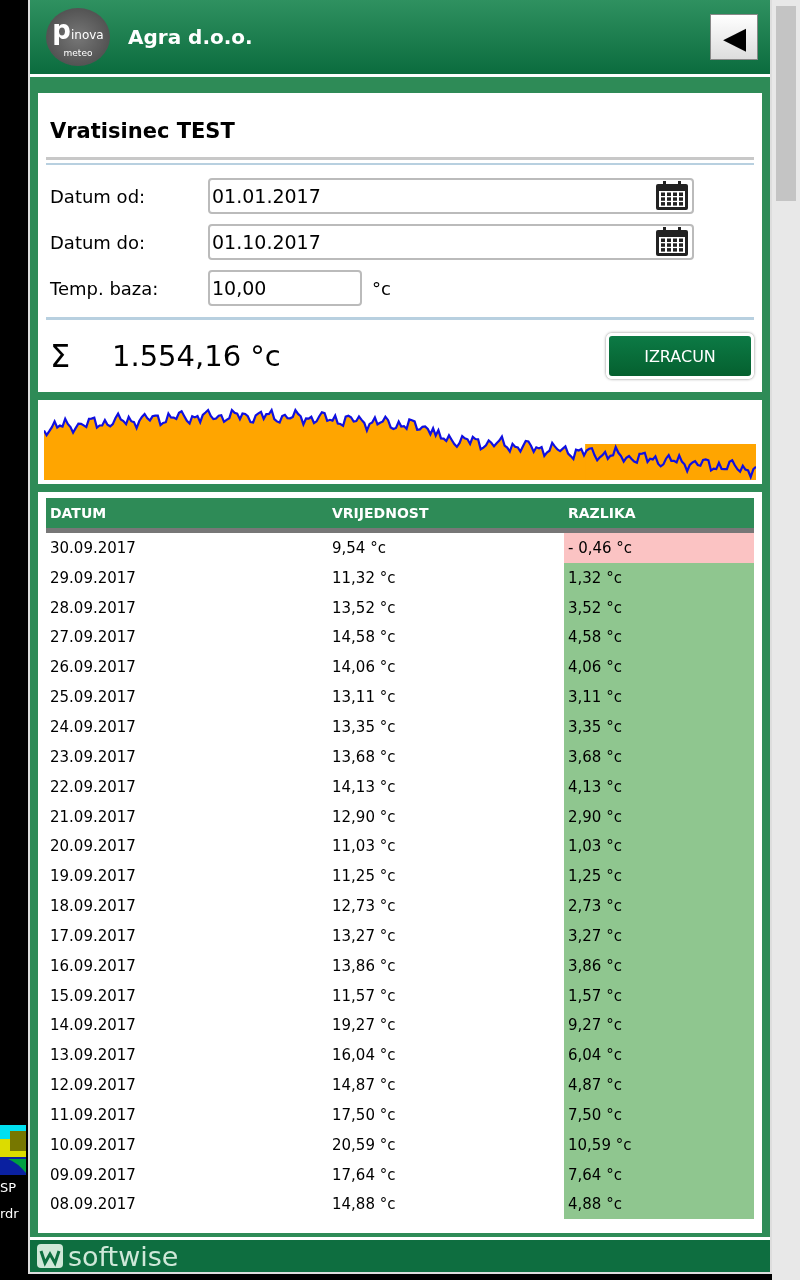 The image size is (800, 1280). What do you see at coordinates (364, 876) in the screenshot?
I see `table-cell-text: 11,25 °c` at bounding box center [364, 876].